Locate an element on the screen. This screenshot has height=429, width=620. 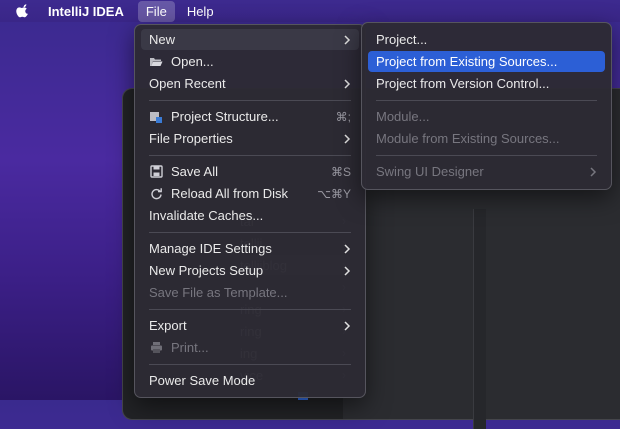
menu-item-manage-ide-settings: Manage IDE Settings is located at coordinates (250, 248).